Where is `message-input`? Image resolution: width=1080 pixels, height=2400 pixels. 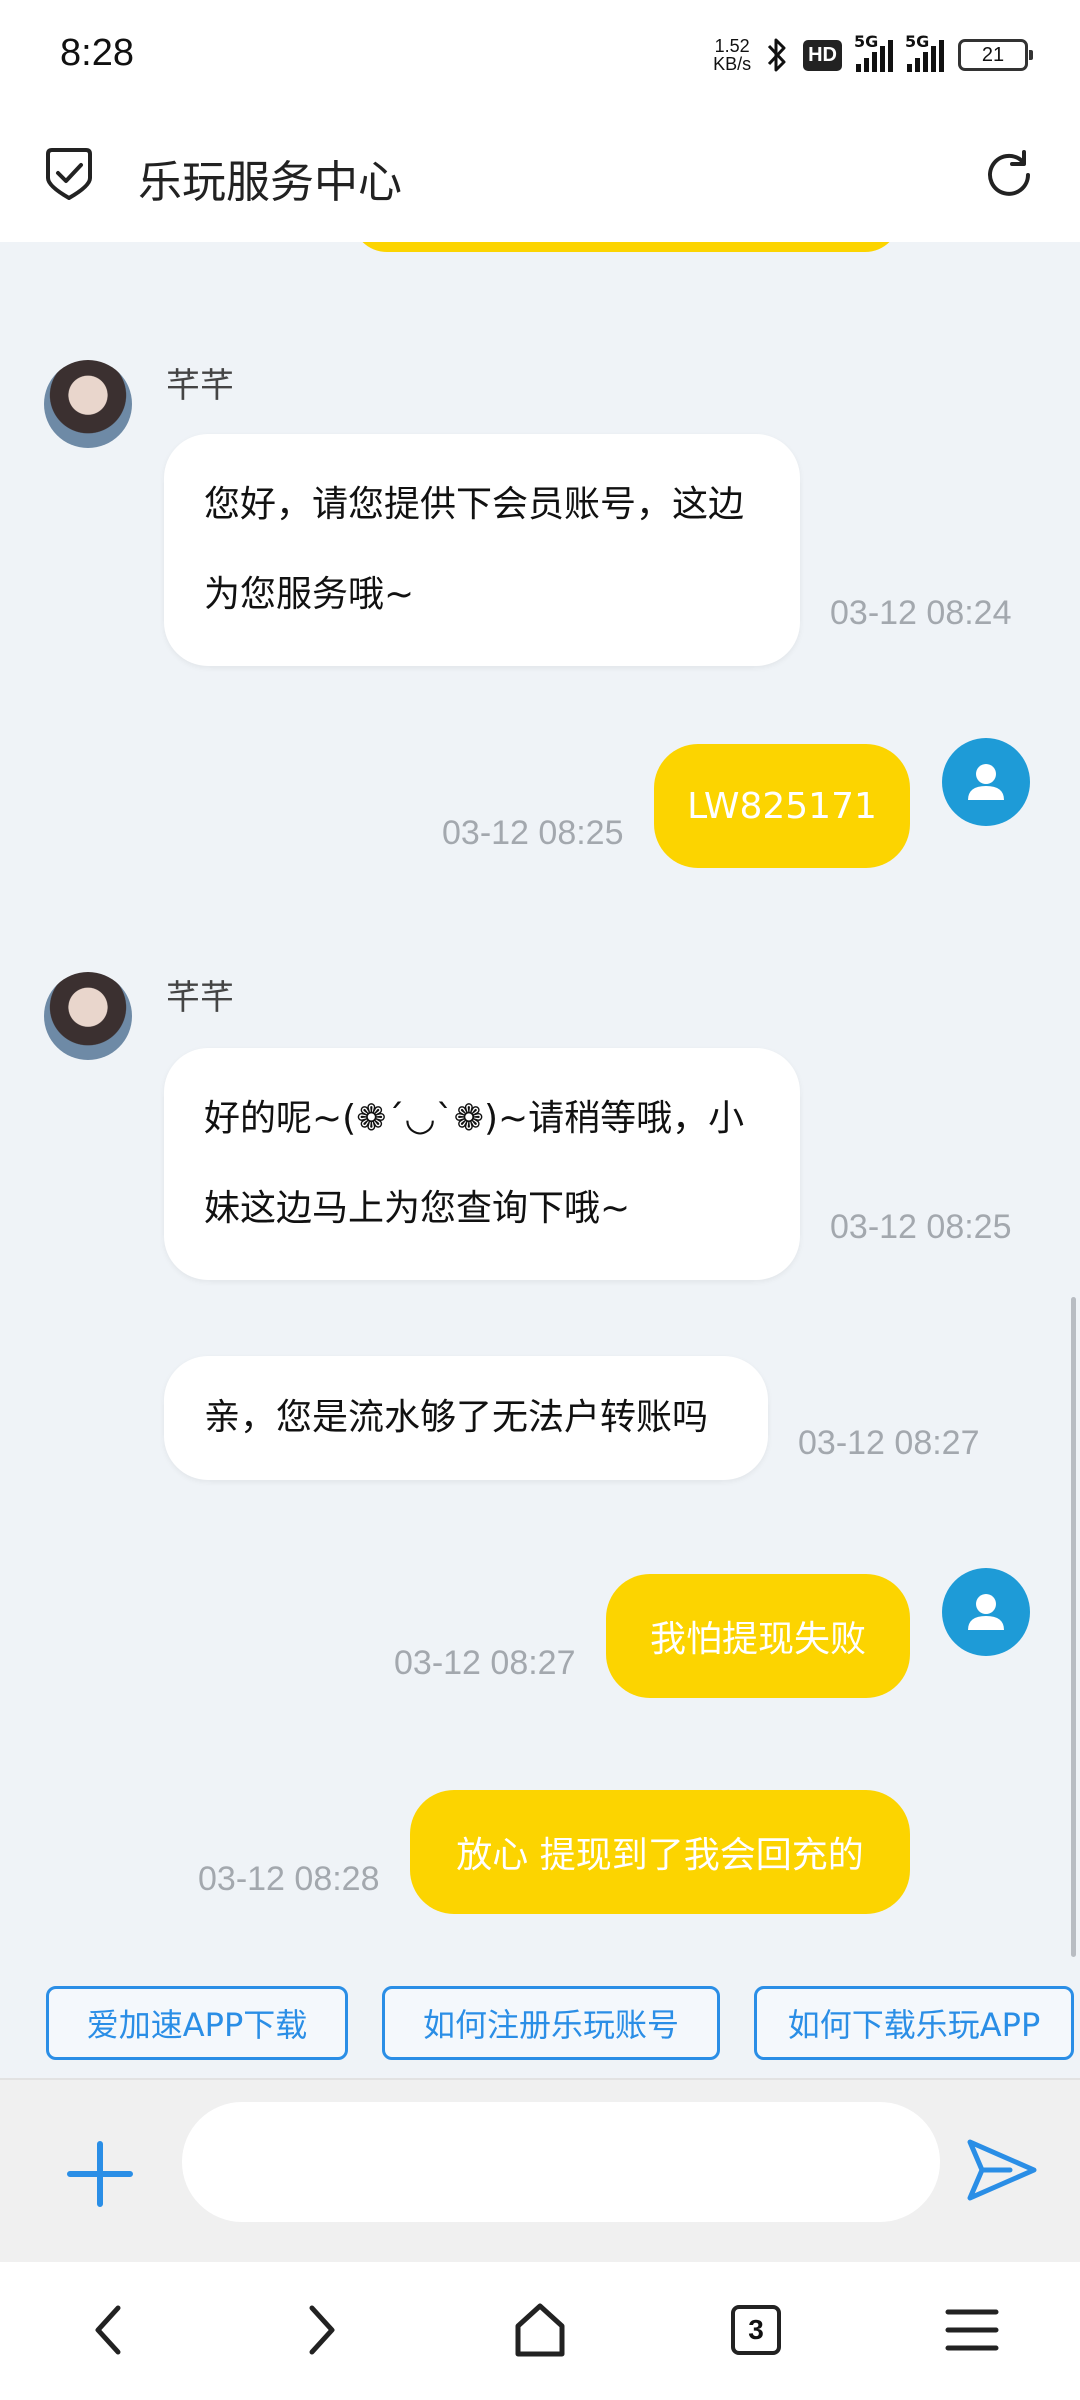
message-input is located at coordinates (561, 2162).